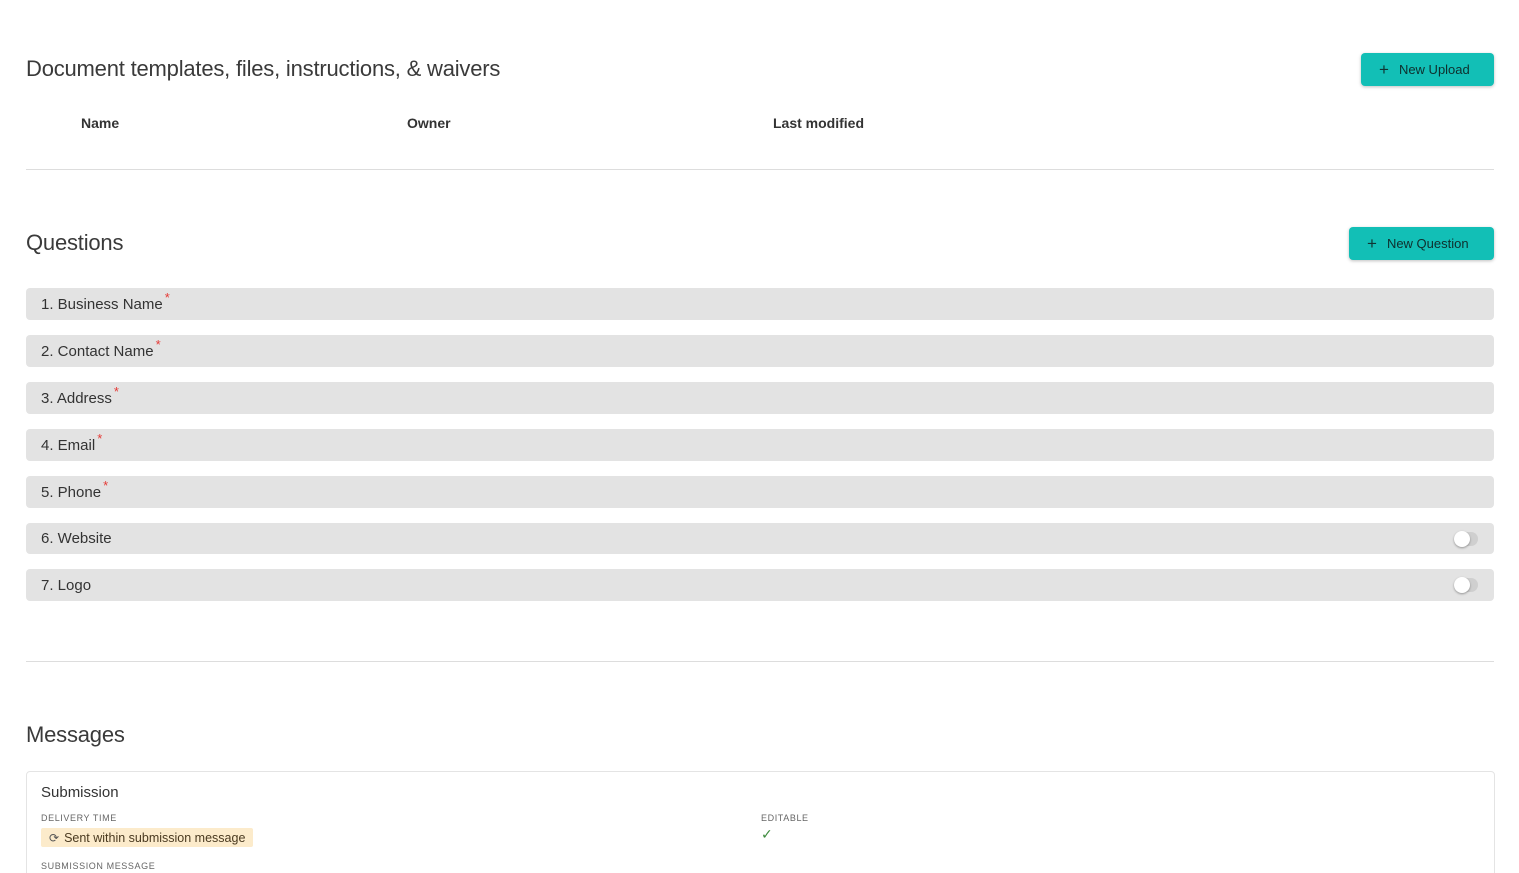  What do you see at coordinates (155, 837) in the screenshot?
I see `delivery-status-text: Sent within submission message` at bounding box center [155, 837].